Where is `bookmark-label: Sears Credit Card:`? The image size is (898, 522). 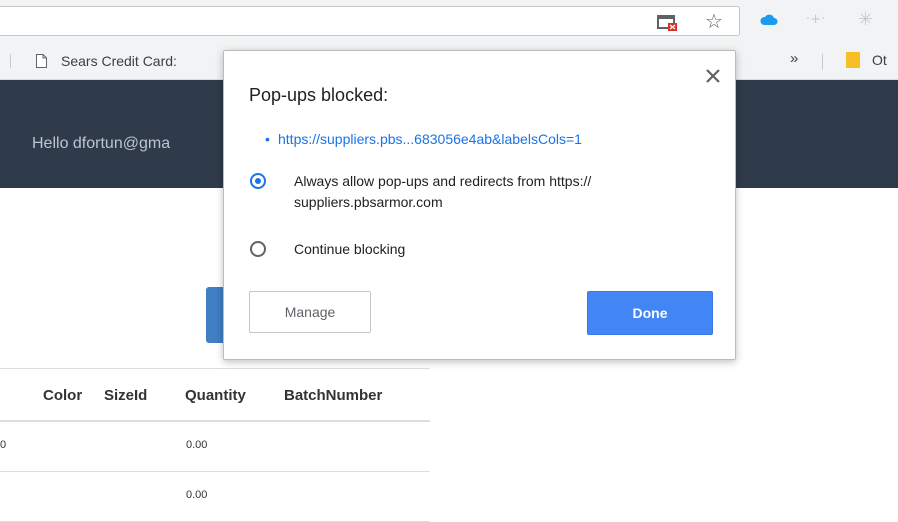 bookmark-label: Sears Credit Card: is located at coordinates (119, 61).